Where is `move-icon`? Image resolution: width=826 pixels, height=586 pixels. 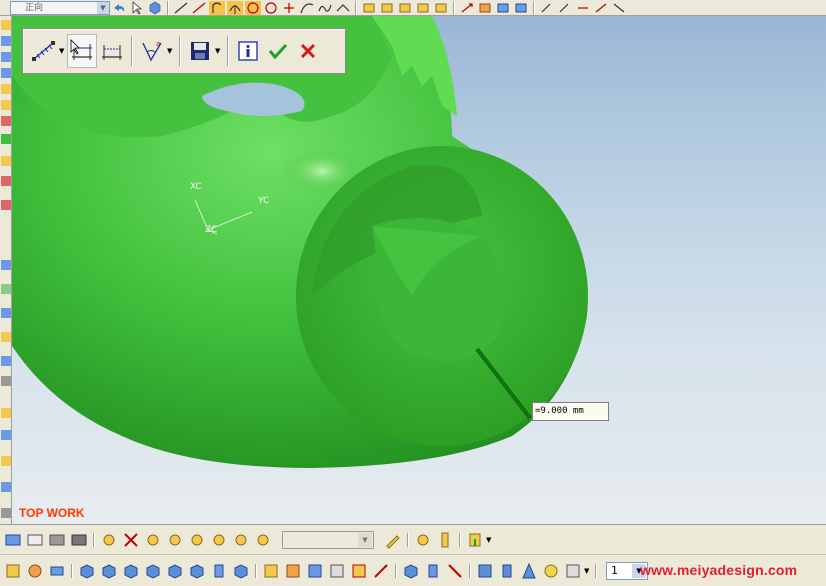 move-icon is located at coordinates (475, 540).